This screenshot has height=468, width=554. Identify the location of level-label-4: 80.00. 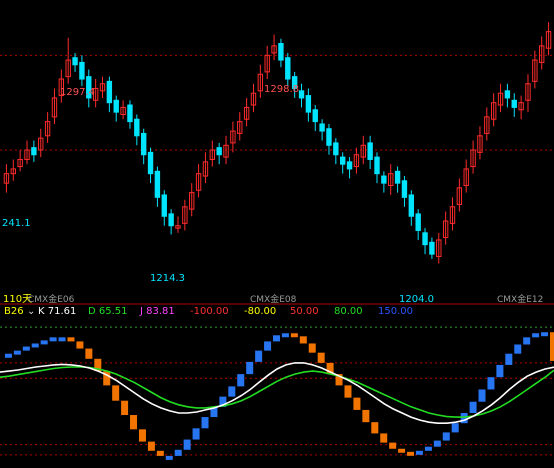
(348, 311).